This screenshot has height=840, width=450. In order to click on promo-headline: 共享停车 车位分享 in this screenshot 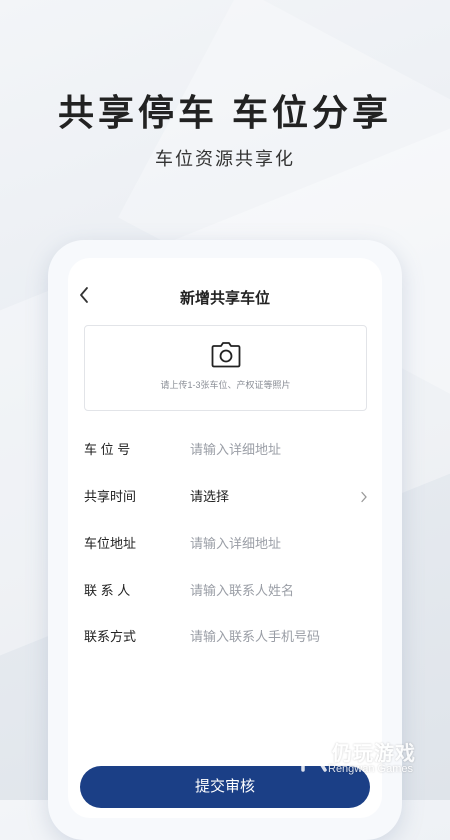, I will do `click(224, 112)`.